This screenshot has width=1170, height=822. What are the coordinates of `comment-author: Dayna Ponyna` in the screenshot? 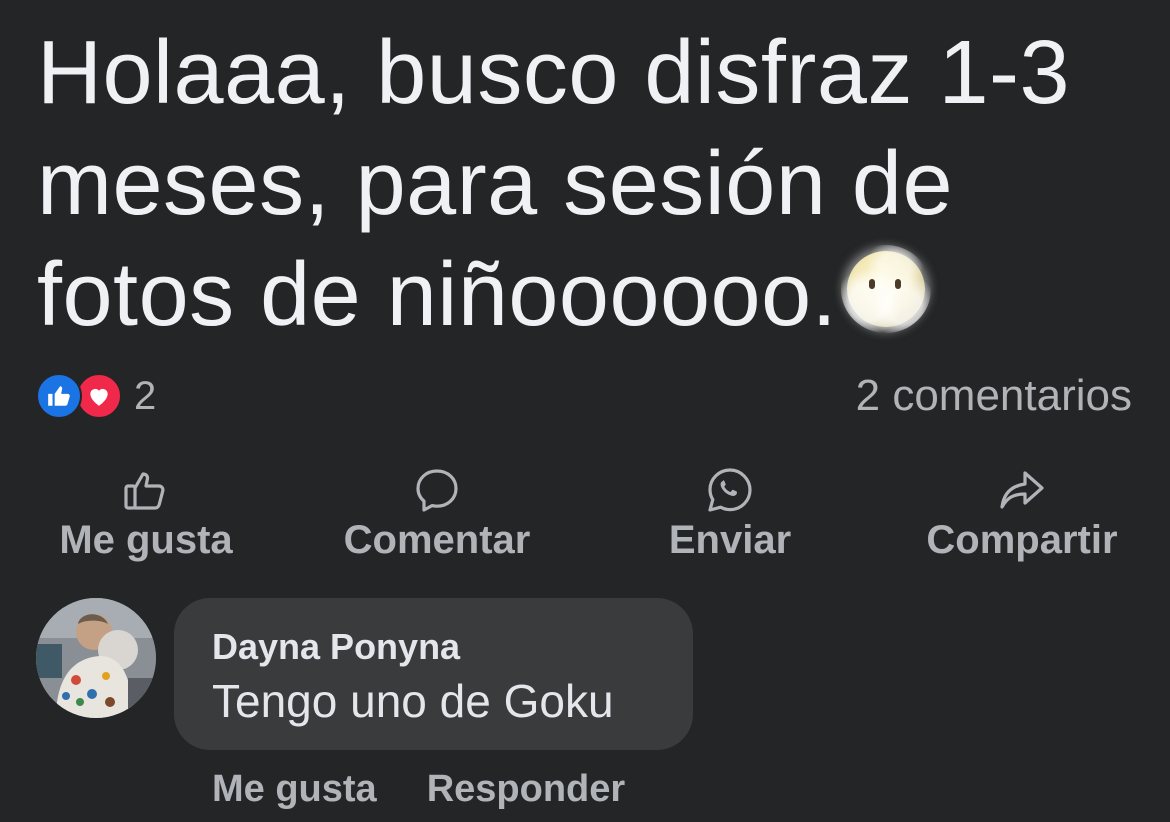 It's located at (336, 647).